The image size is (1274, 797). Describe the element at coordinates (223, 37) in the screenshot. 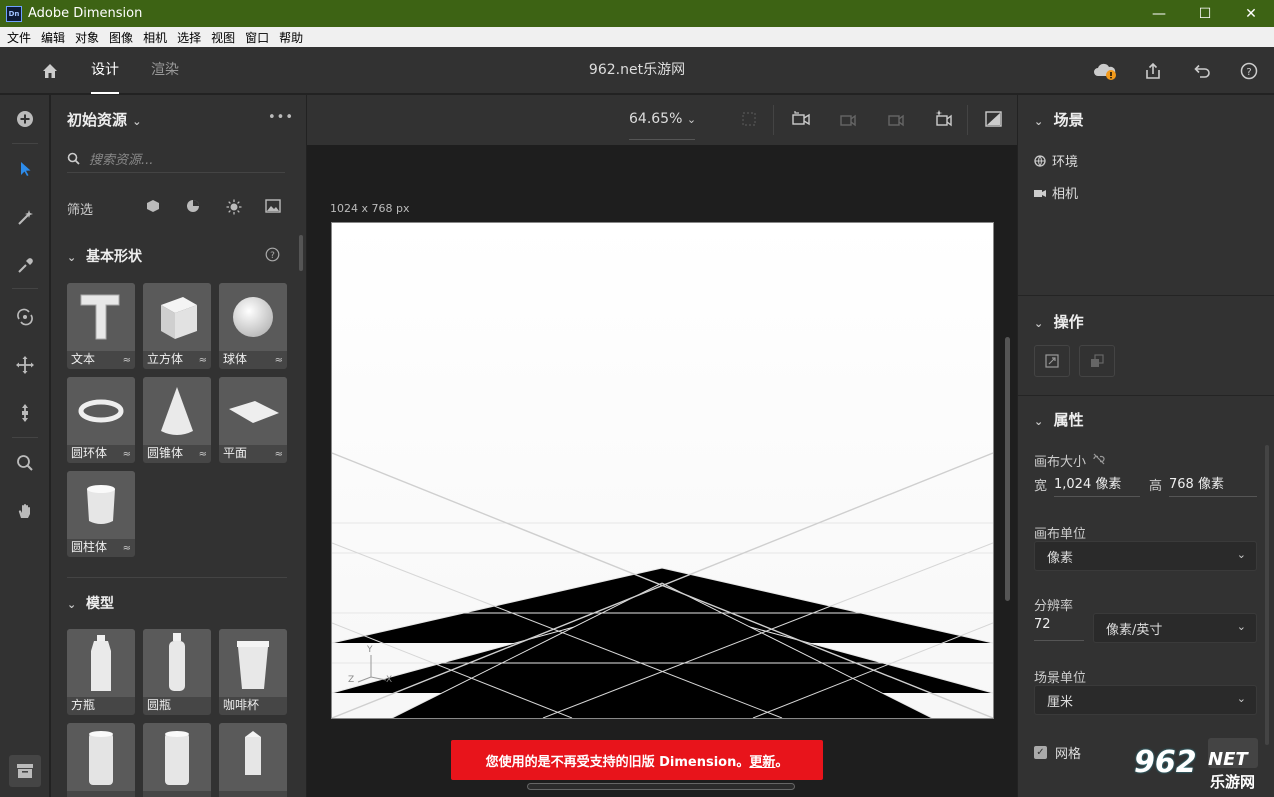

I see `menu-view: 视图` at that location.